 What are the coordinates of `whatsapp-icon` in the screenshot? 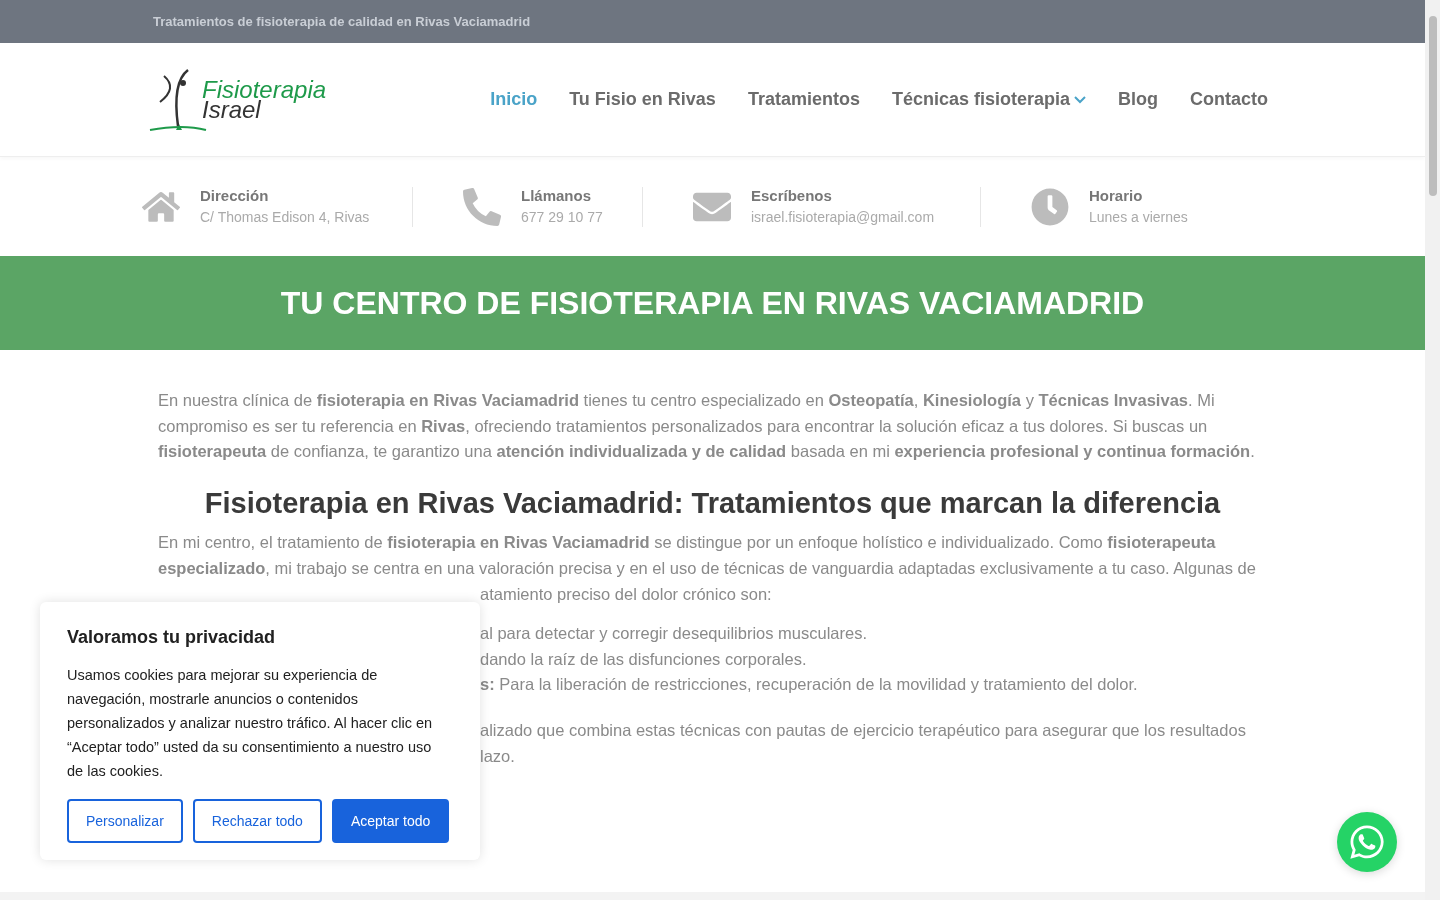 It's located at (1367, 842).